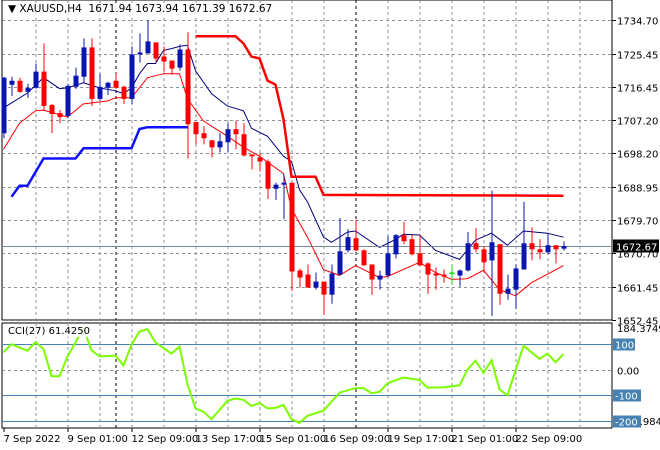 Image resolution: width=660 pixels, height=450 pixels. I want to click on time-tick-label: 15 Sep 01:00, so click(293, 439).